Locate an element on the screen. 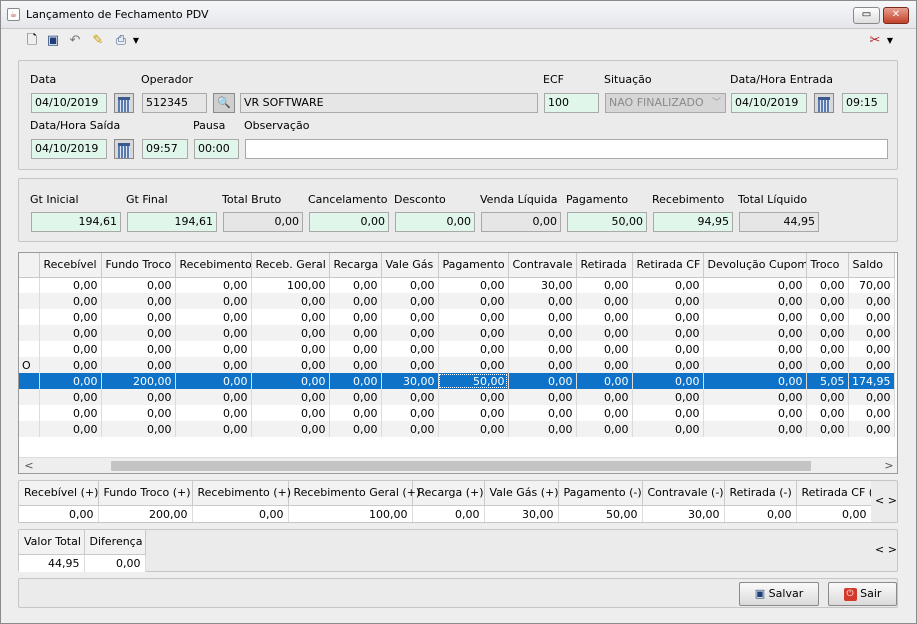 This screenshot has height=624, width=917. operador-code-field: 512345 is located at coordinates (174, 103).